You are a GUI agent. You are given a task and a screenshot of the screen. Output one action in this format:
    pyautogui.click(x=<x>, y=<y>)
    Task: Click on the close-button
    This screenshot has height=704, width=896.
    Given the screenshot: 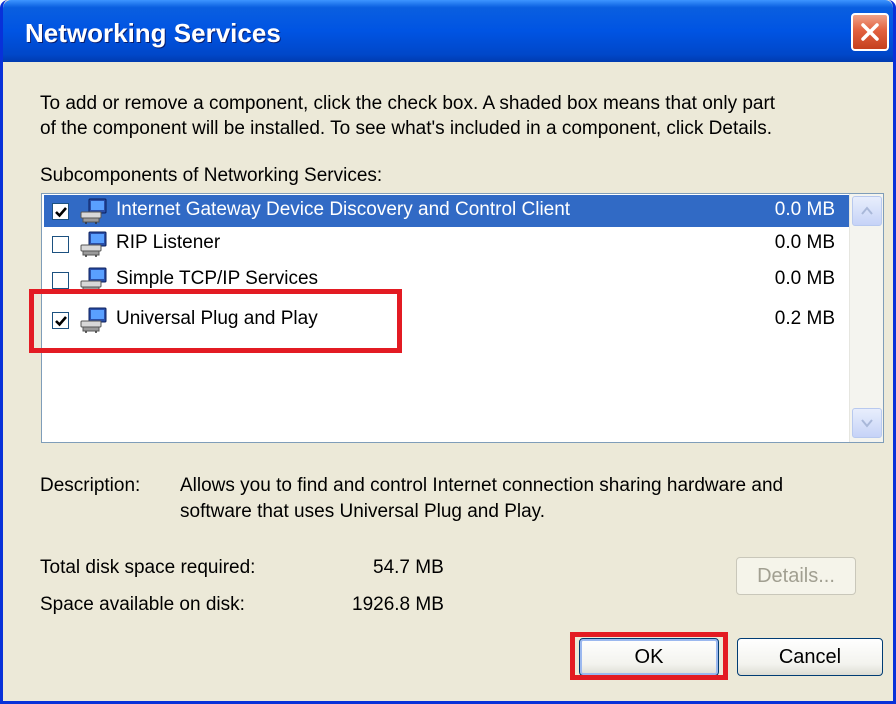 What is the action you would take?
    pyautogui.click(x=870, y=32)
    